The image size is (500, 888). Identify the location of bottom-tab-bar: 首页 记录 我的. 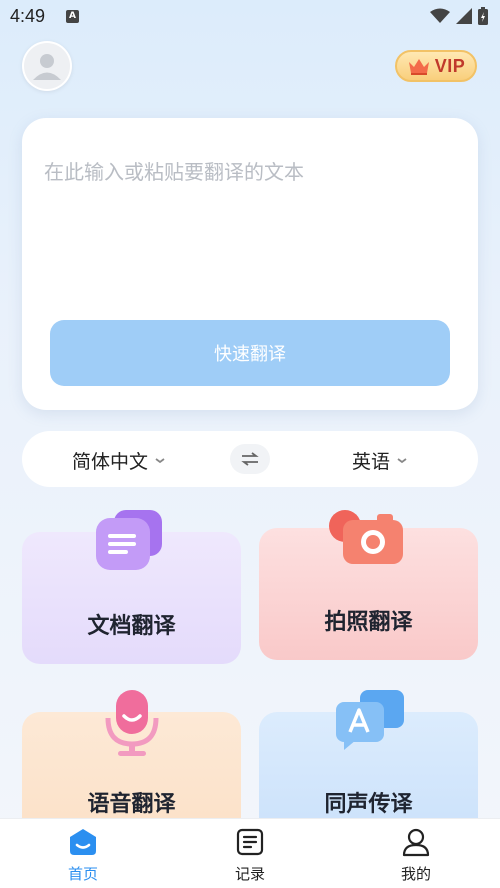
(250, 853).